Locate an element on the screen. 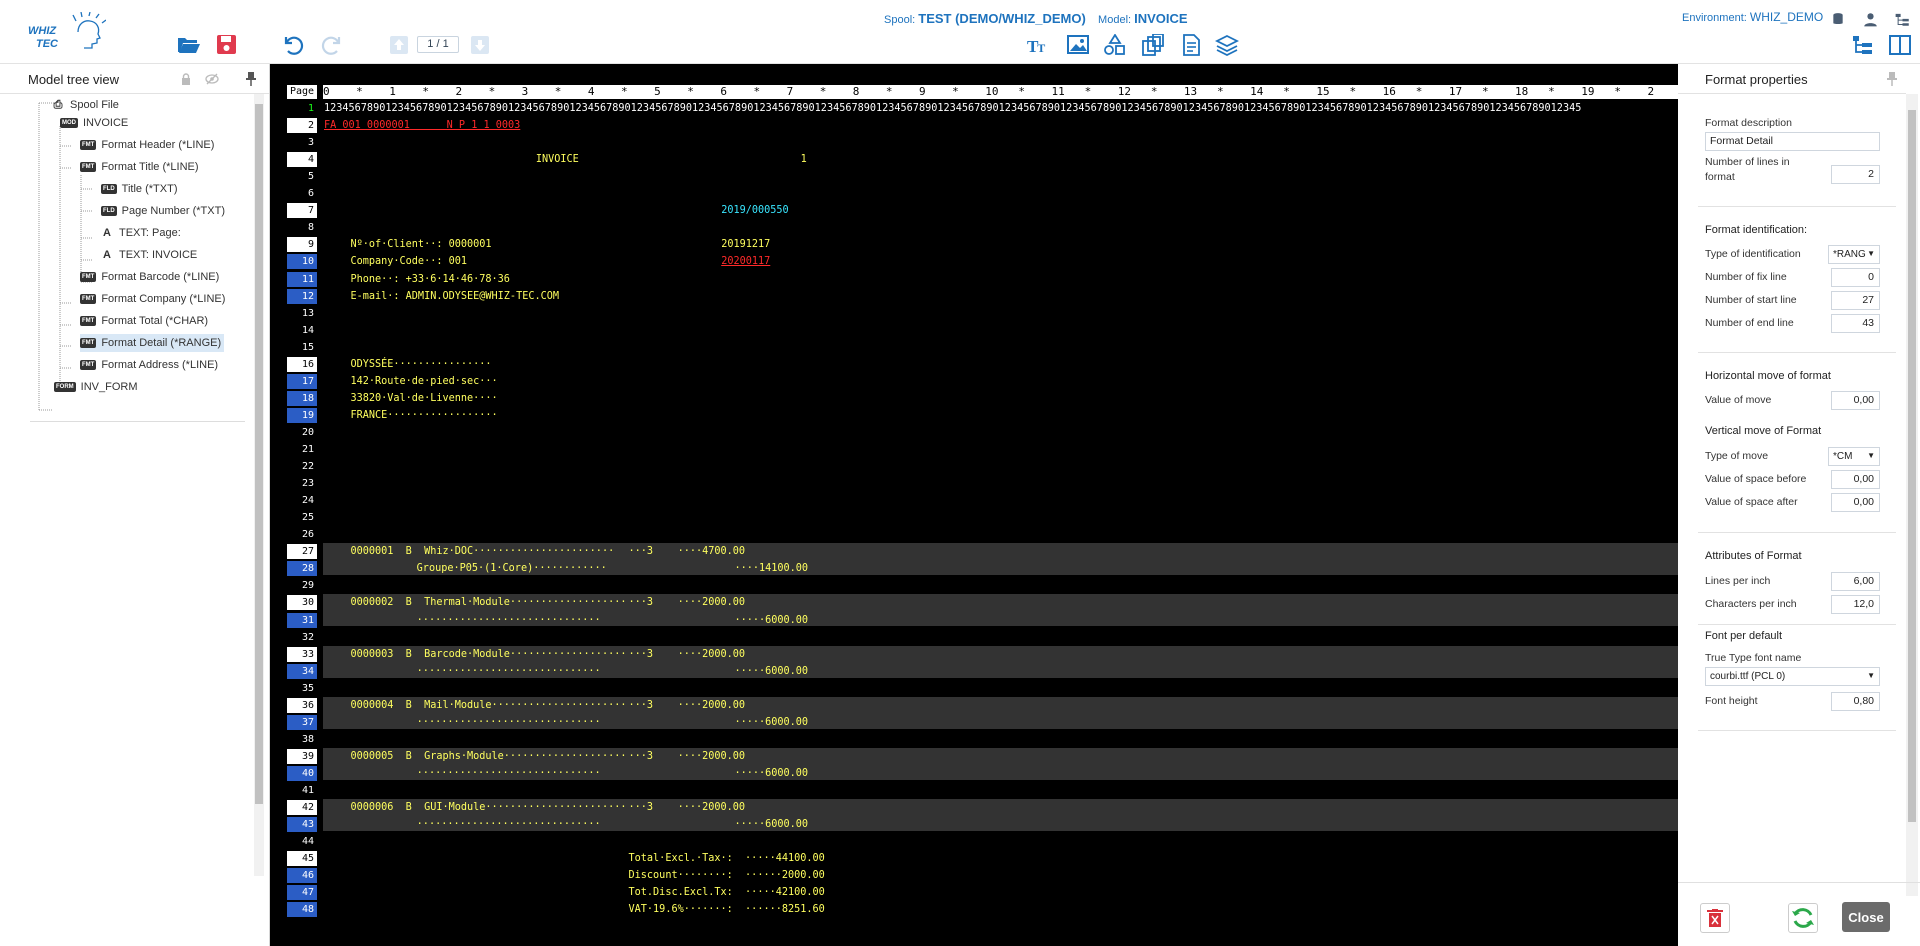 The image size is (1920, 946). space-before-input: 0,00 is located at coordinates (1855, 479).